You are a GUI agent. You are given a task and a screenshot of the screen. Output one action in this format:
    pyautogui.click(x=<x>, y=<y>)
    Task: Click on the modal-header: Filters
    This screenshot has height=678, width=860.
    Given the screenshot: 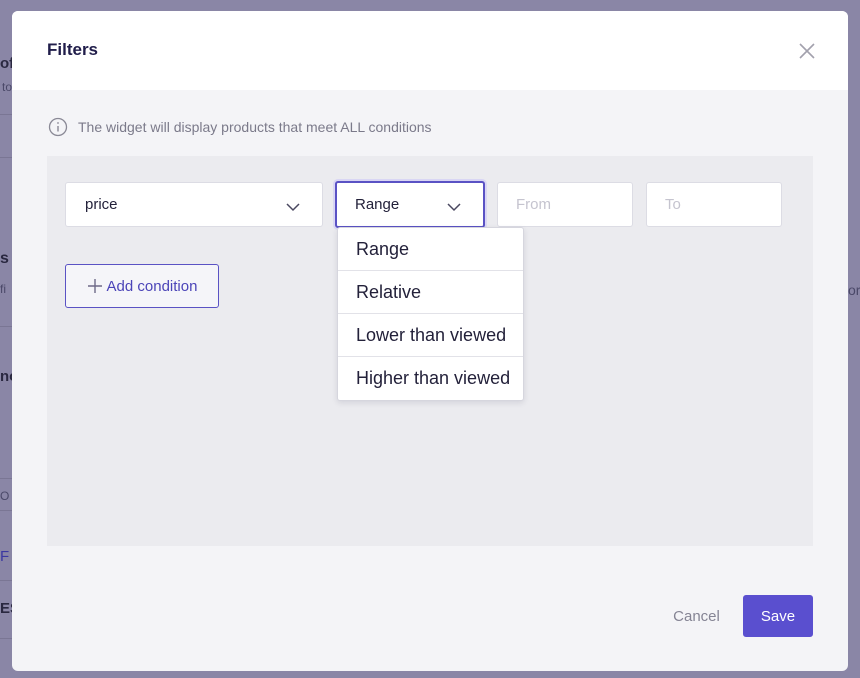 What is the action you would take?
    pyautogui.click(x=430, y=50)
    